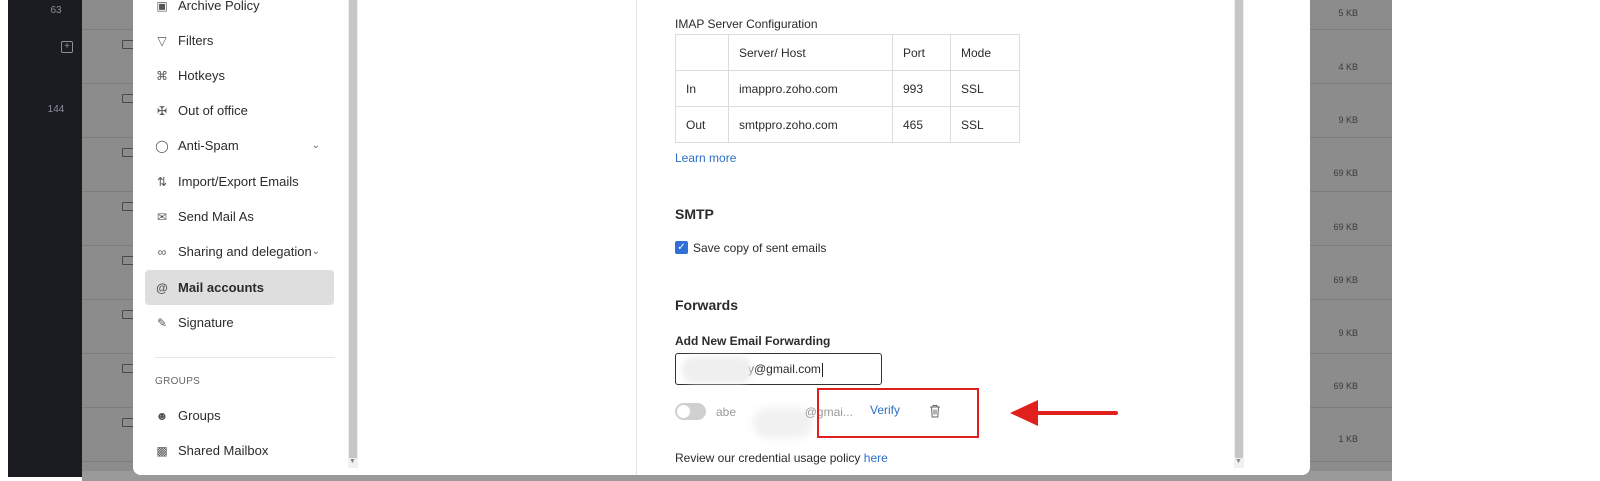 The image size is (1600, 481). I want to click on sidebar-item-send-mail-as: ✉ Send Mail As, so click(239, 216).